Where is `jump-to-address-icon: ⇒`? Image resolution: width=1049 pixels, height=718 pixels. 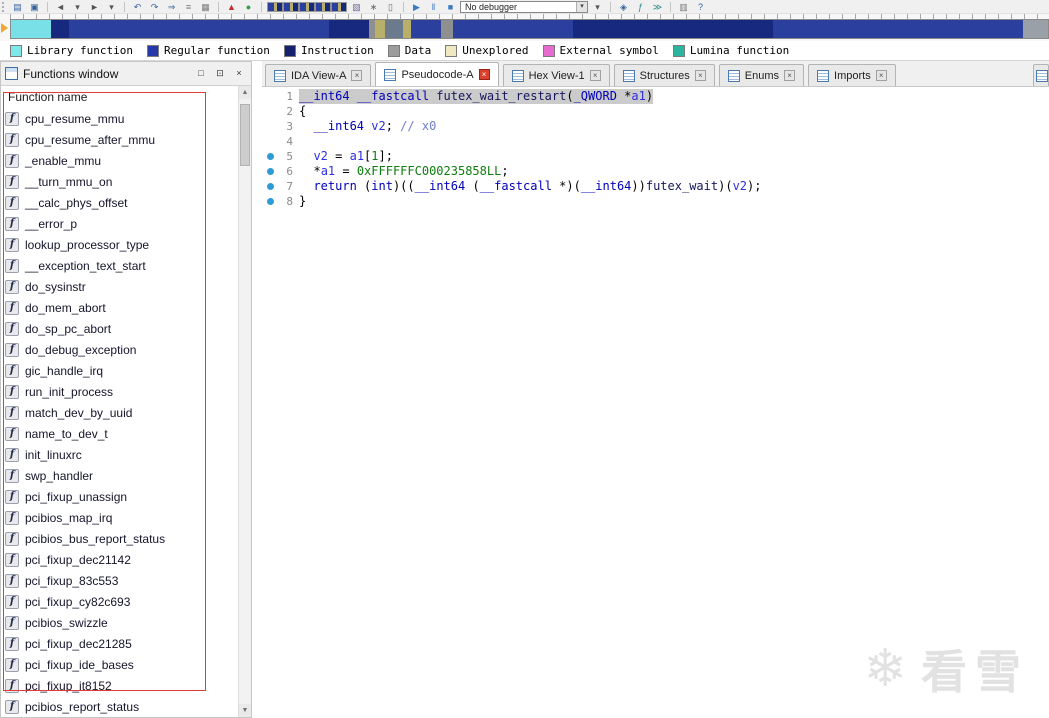
jump-to-address-icon: ⇒ is located at coordinates (171, 7).